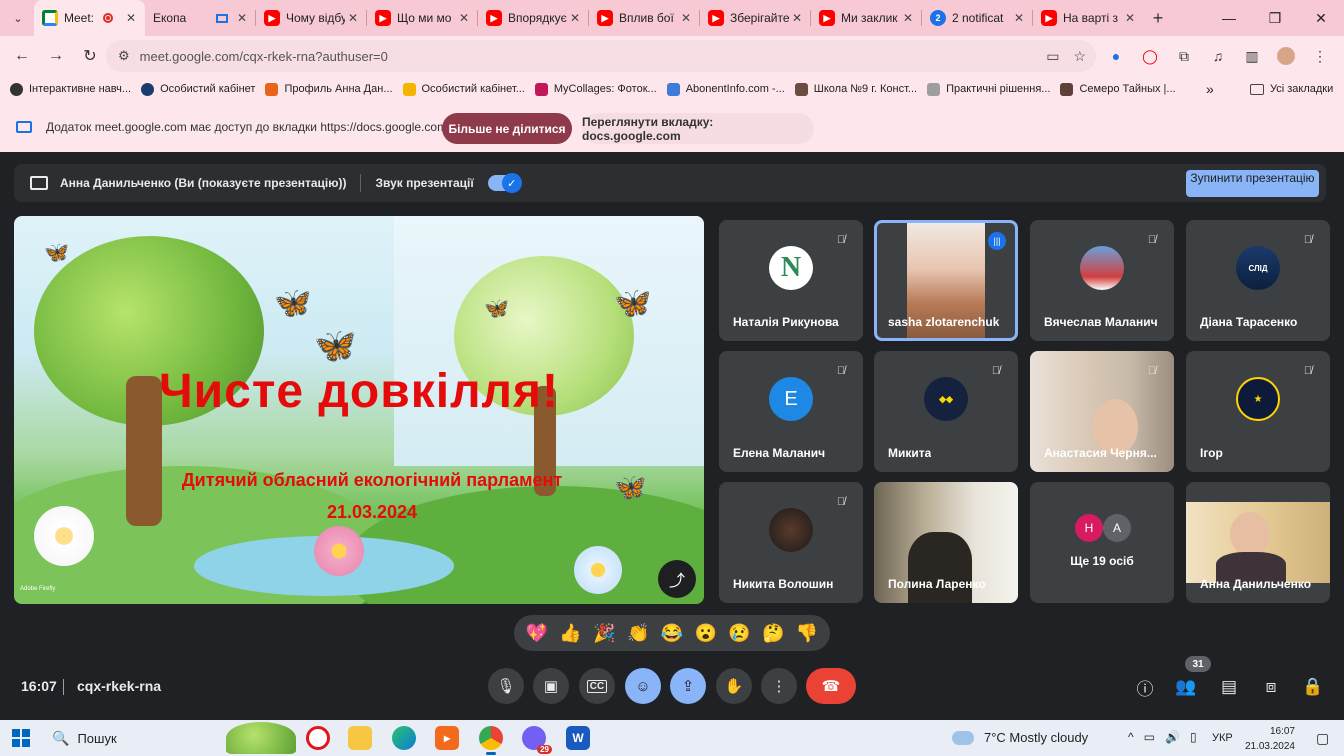  What do you see at coordinates (90, 56) in the screenshot?
I see `reload-icon: ↻` at bounding box center [90, 56].